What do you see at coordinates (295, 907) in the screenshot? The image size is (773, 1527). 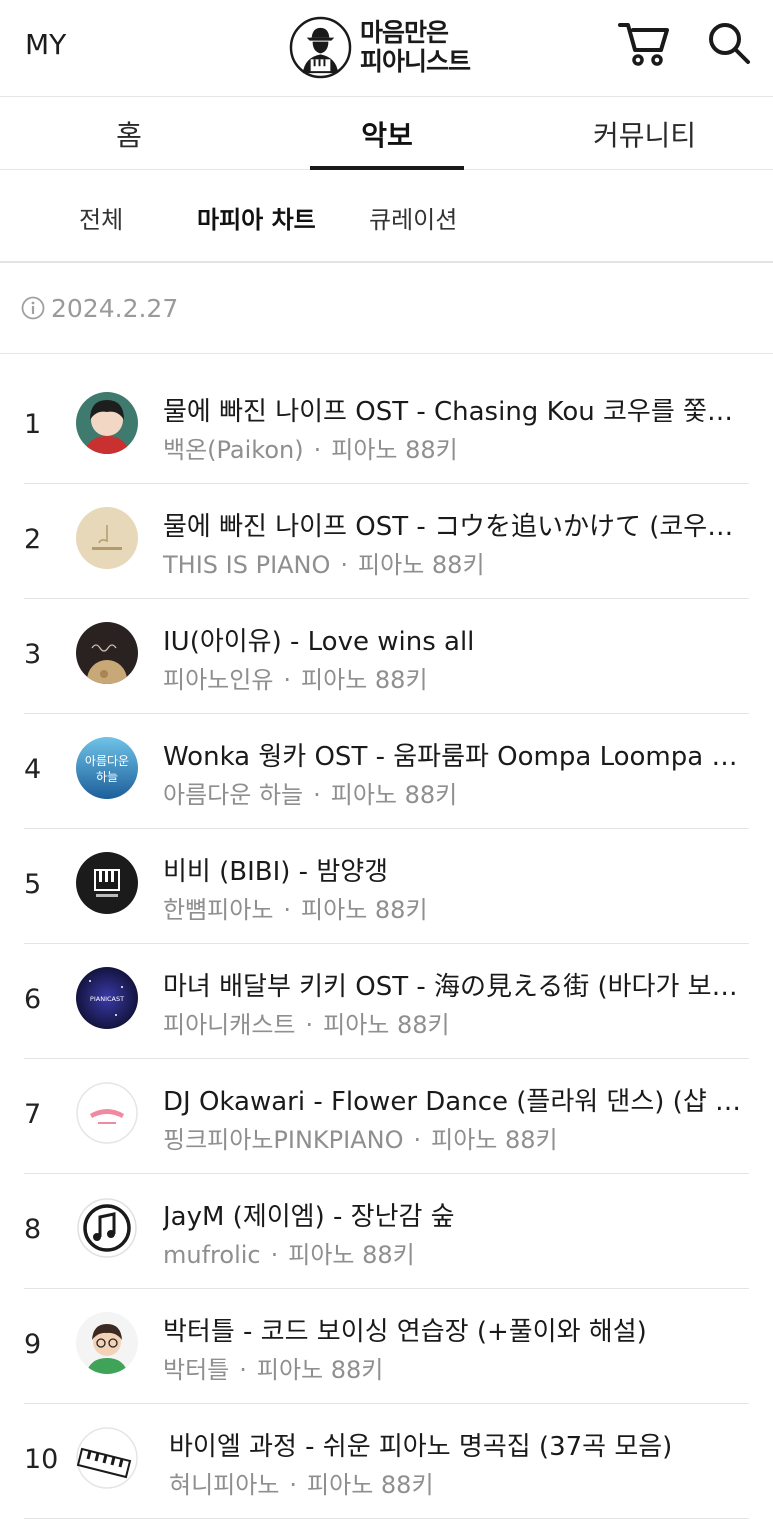 I see `song-meta: 한뼘피아노 · 피아노 88키` at bounding box center [295, 907].